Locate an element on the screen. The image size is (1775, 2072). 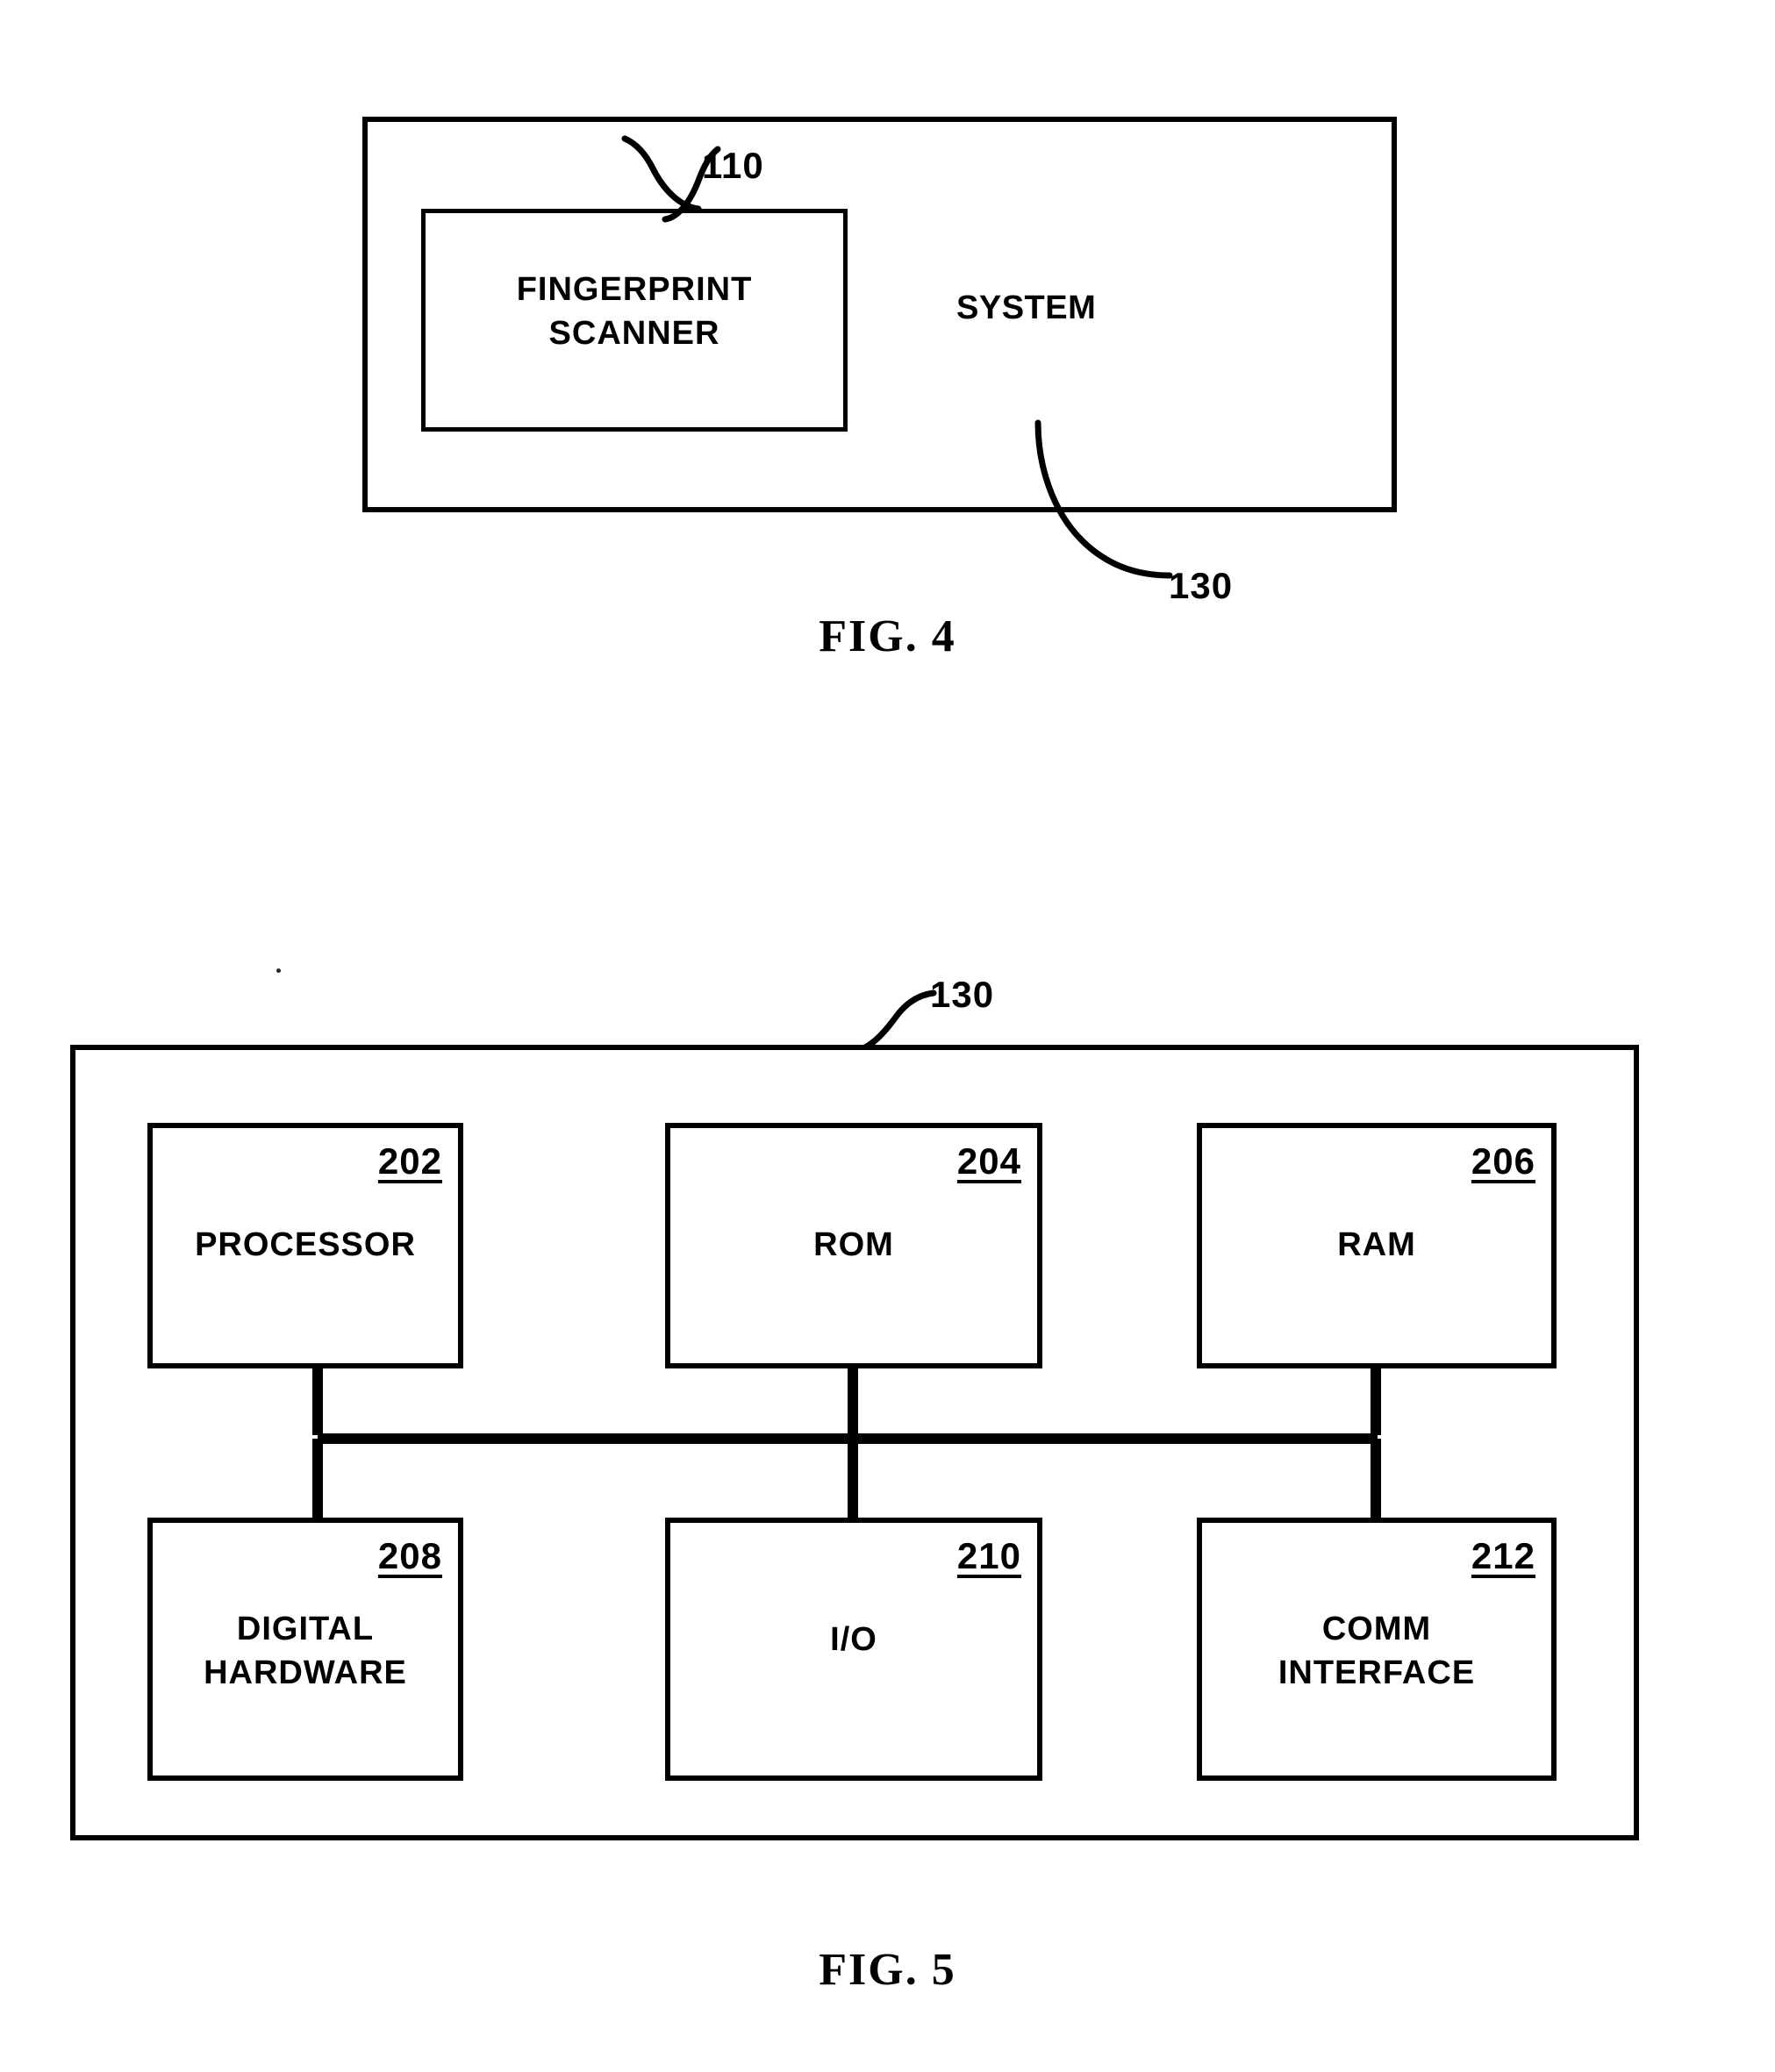
fig5-ref-208: 208 is located at coordinates (409, 1556).